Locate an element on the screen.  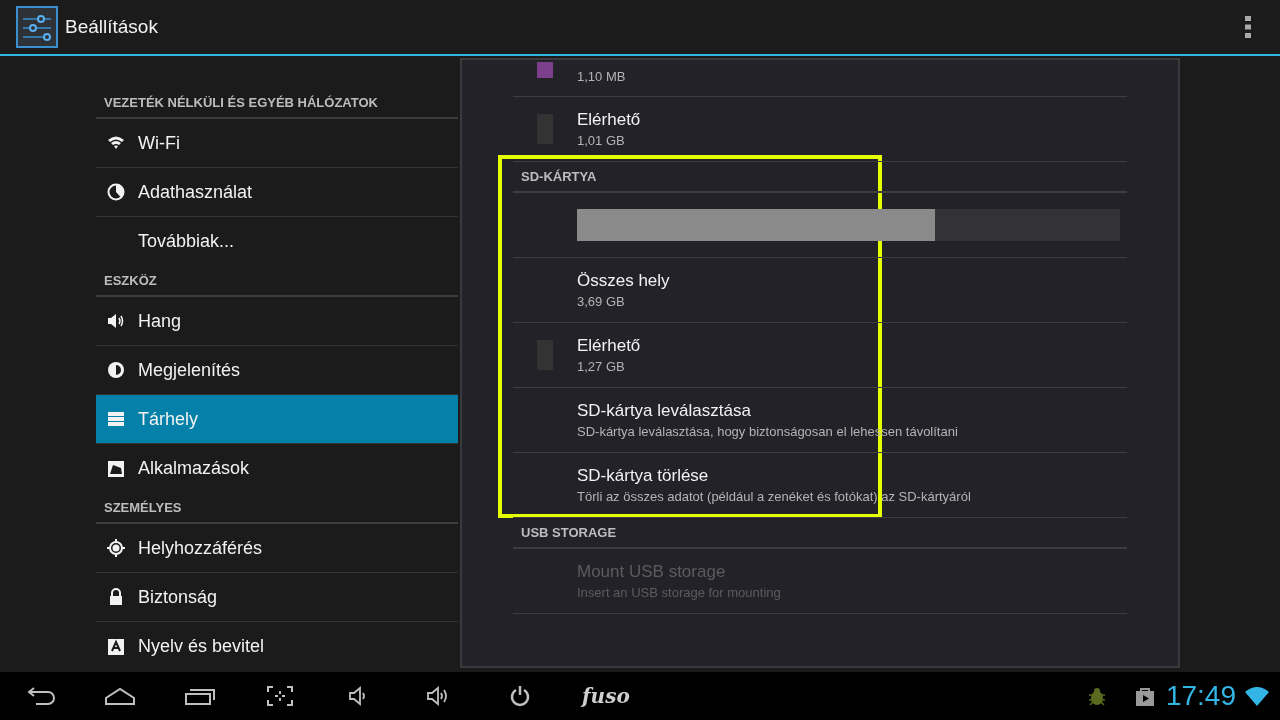
app-title: Beállítások is located at coordinates (112, 27).